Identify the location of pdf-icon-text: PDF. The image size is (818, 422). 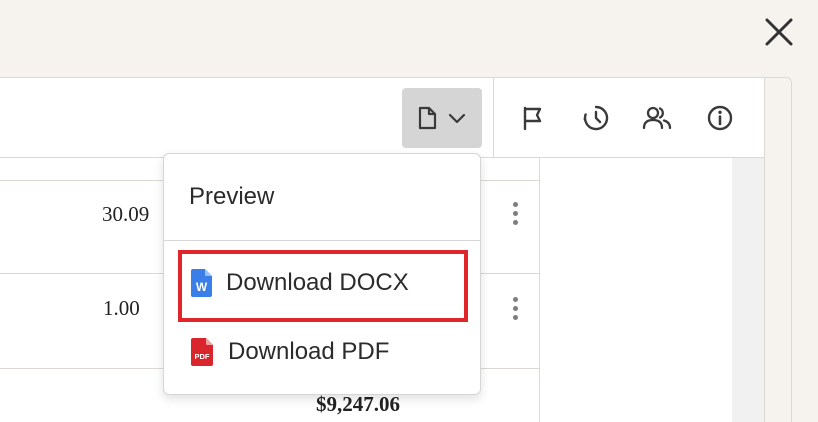
(202, 356).